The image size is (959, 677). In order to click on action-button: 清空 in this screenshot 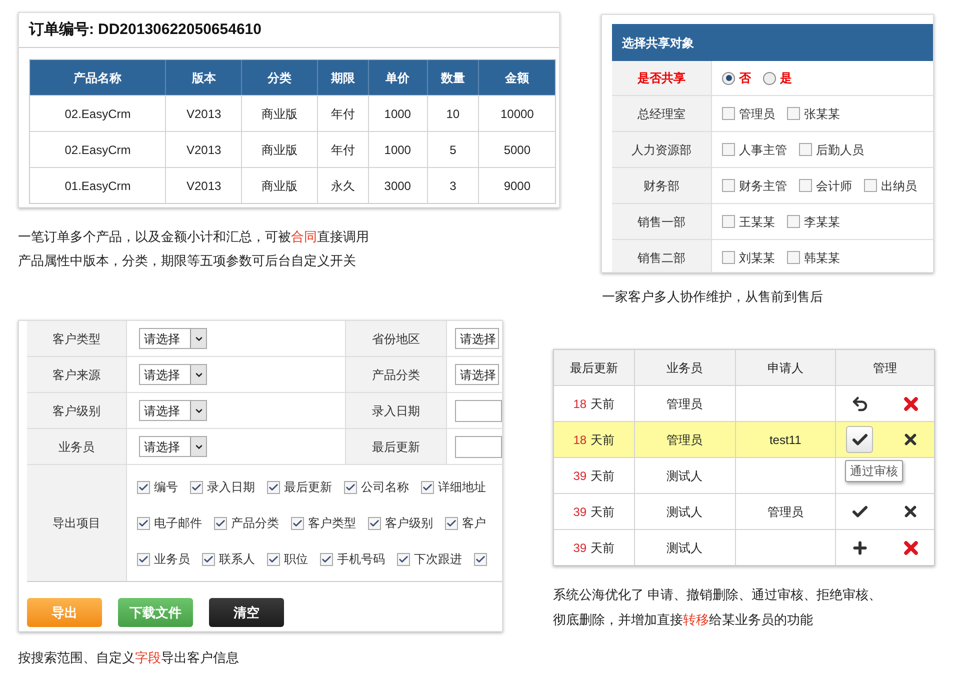, I will do `click(246, 612)`.